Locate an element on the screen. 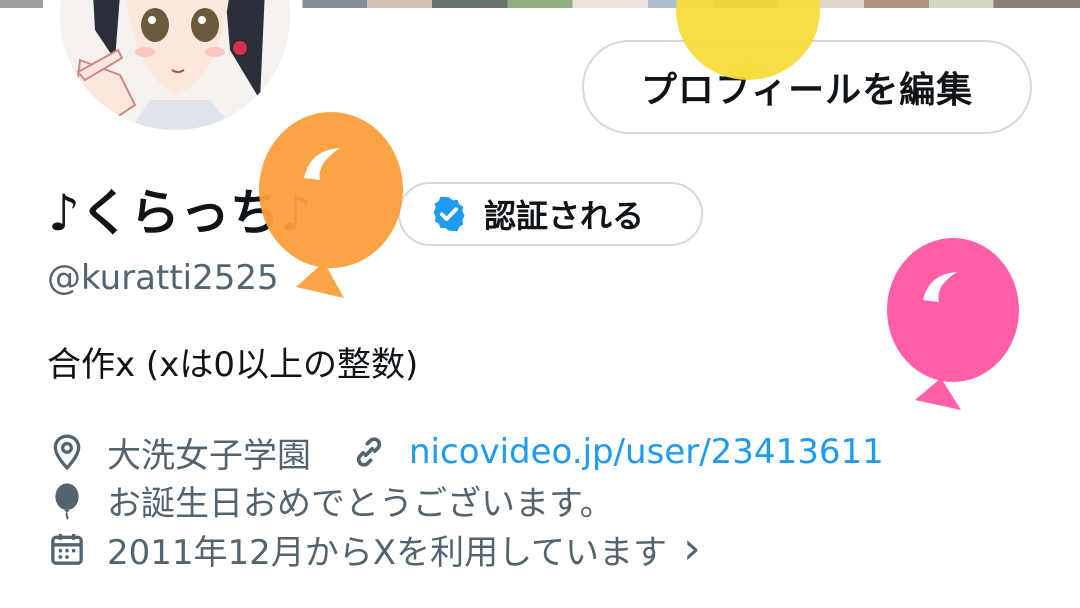 This screenshot has height=608, width=1080. calendar-icon is located at coordinates (67, 549).